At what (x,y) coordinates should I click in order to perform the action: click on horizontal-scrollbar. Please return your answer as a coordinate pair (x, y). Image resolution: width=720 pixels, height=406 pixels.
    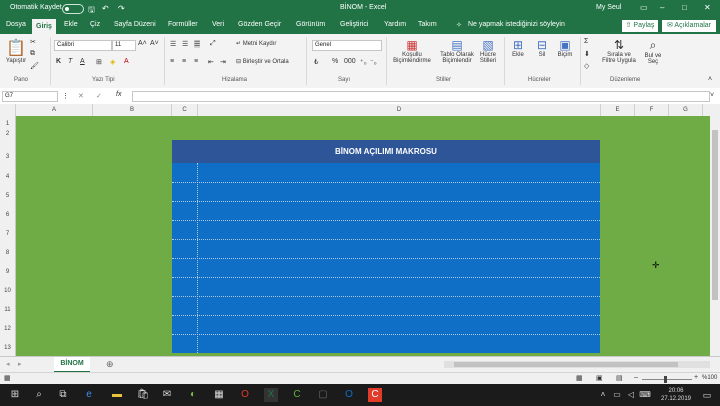
    Looking at the image, I should click on (577, 364).